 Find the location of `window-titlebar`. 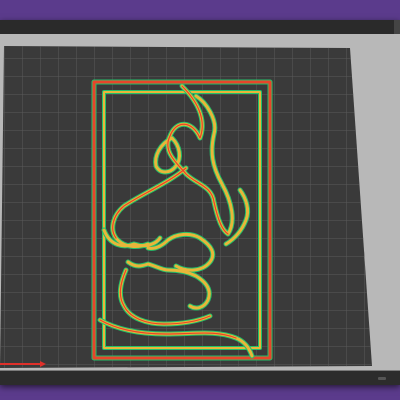

window-titlebar is located at coordinates (200, 27).